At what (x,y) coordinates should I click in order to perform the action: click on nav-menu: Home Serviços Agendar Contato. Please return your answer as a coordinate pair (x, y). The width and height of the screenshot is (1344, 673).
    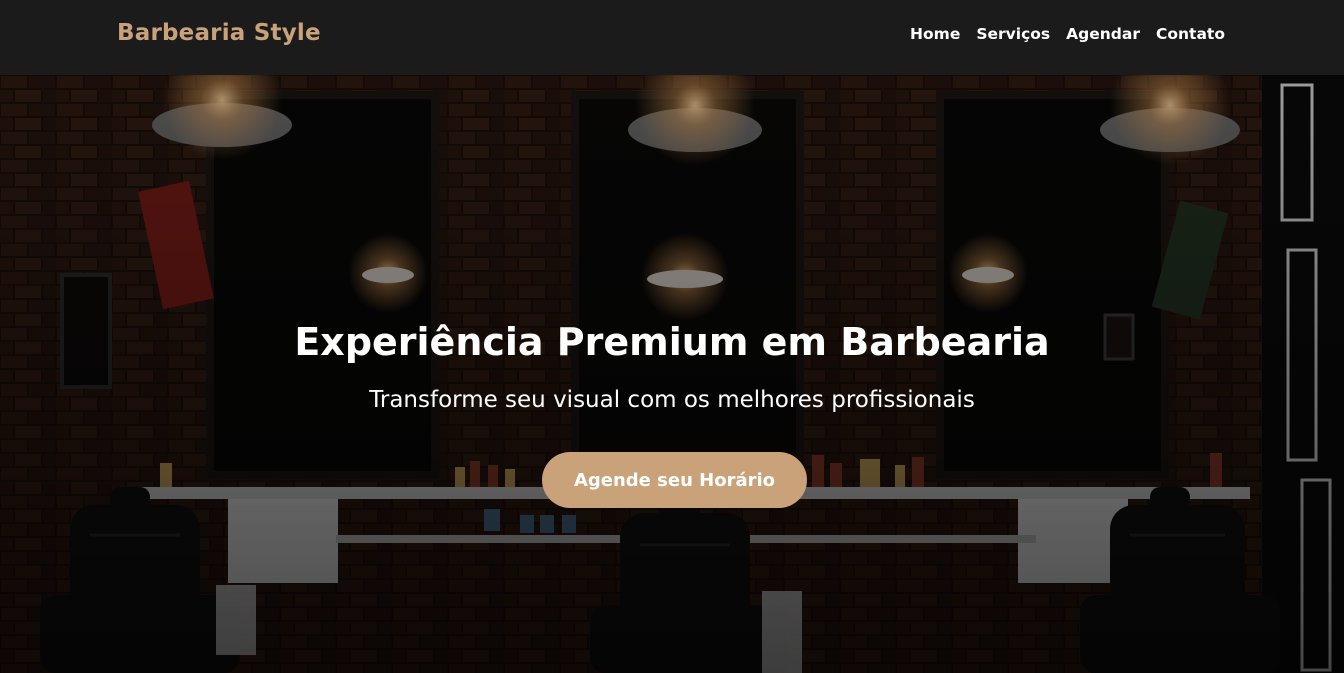
    Looking at the image, I should click on (1067, 34).